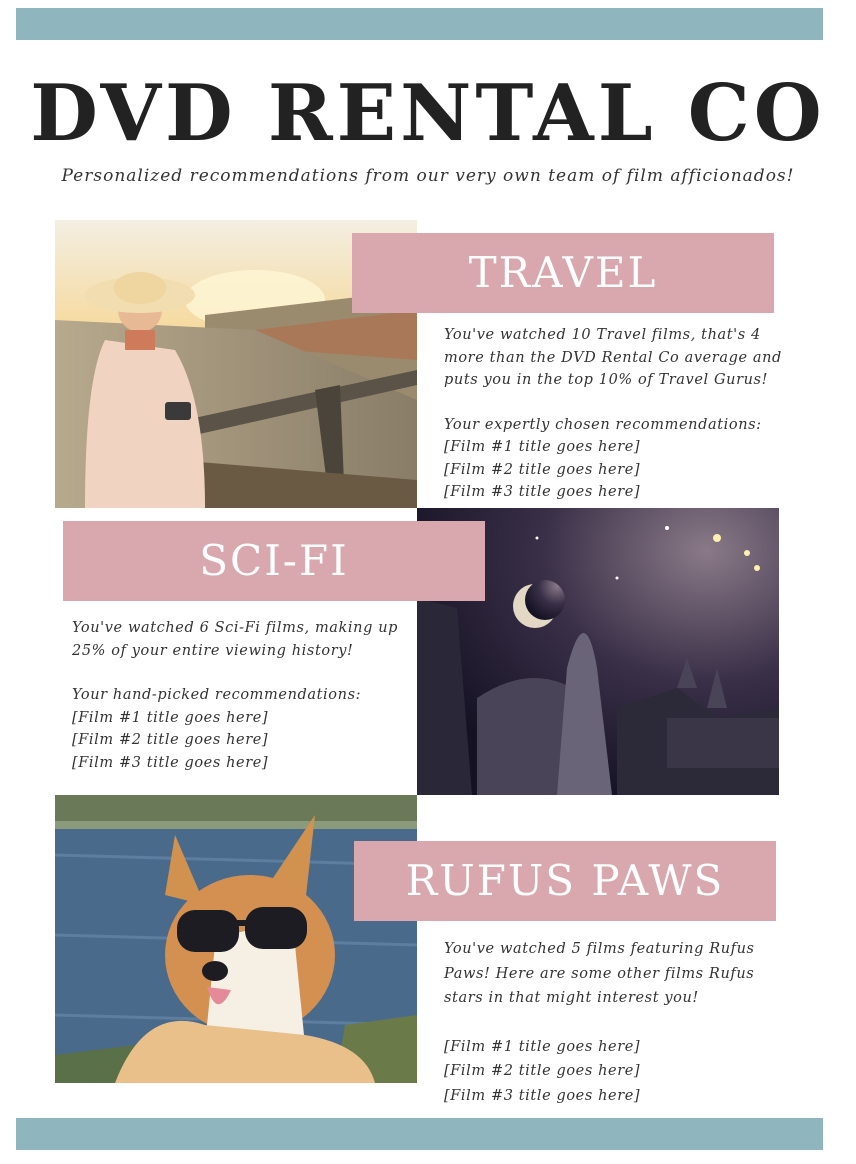  I want to click on rufus-film-1: [Film #1 title goes here], so click(542, 1046).